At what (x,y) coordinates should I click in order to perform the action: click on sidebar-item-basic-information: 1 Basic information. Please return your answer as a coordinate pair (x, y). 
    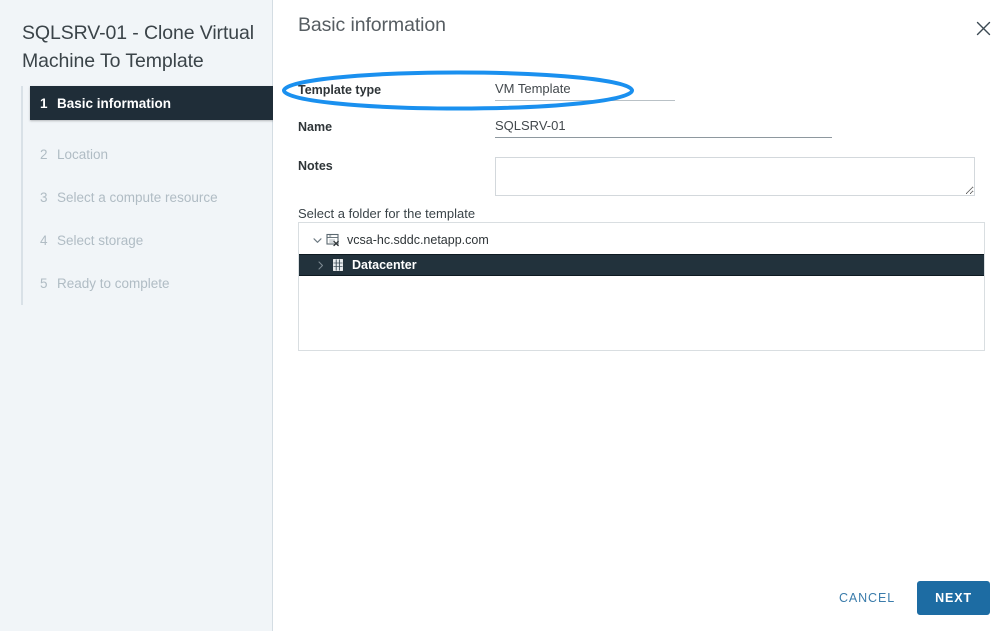
    Looking at the image, I should click on (153, 103).